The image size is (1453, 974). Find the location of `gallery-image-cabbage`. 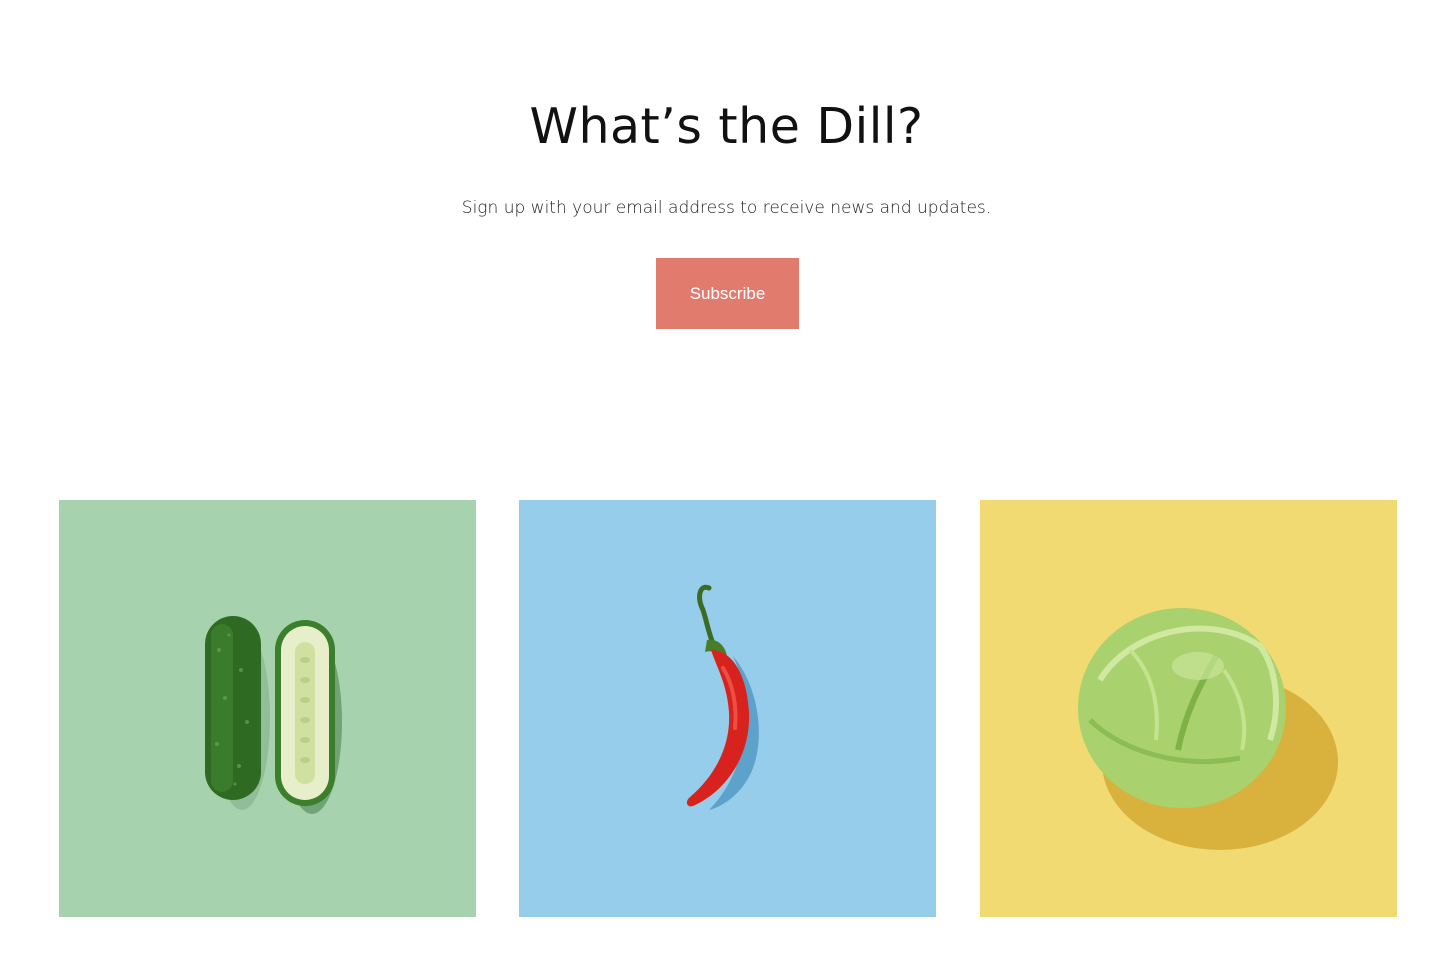

gallery-image-cabbage is located at coordinates (1188, 708).